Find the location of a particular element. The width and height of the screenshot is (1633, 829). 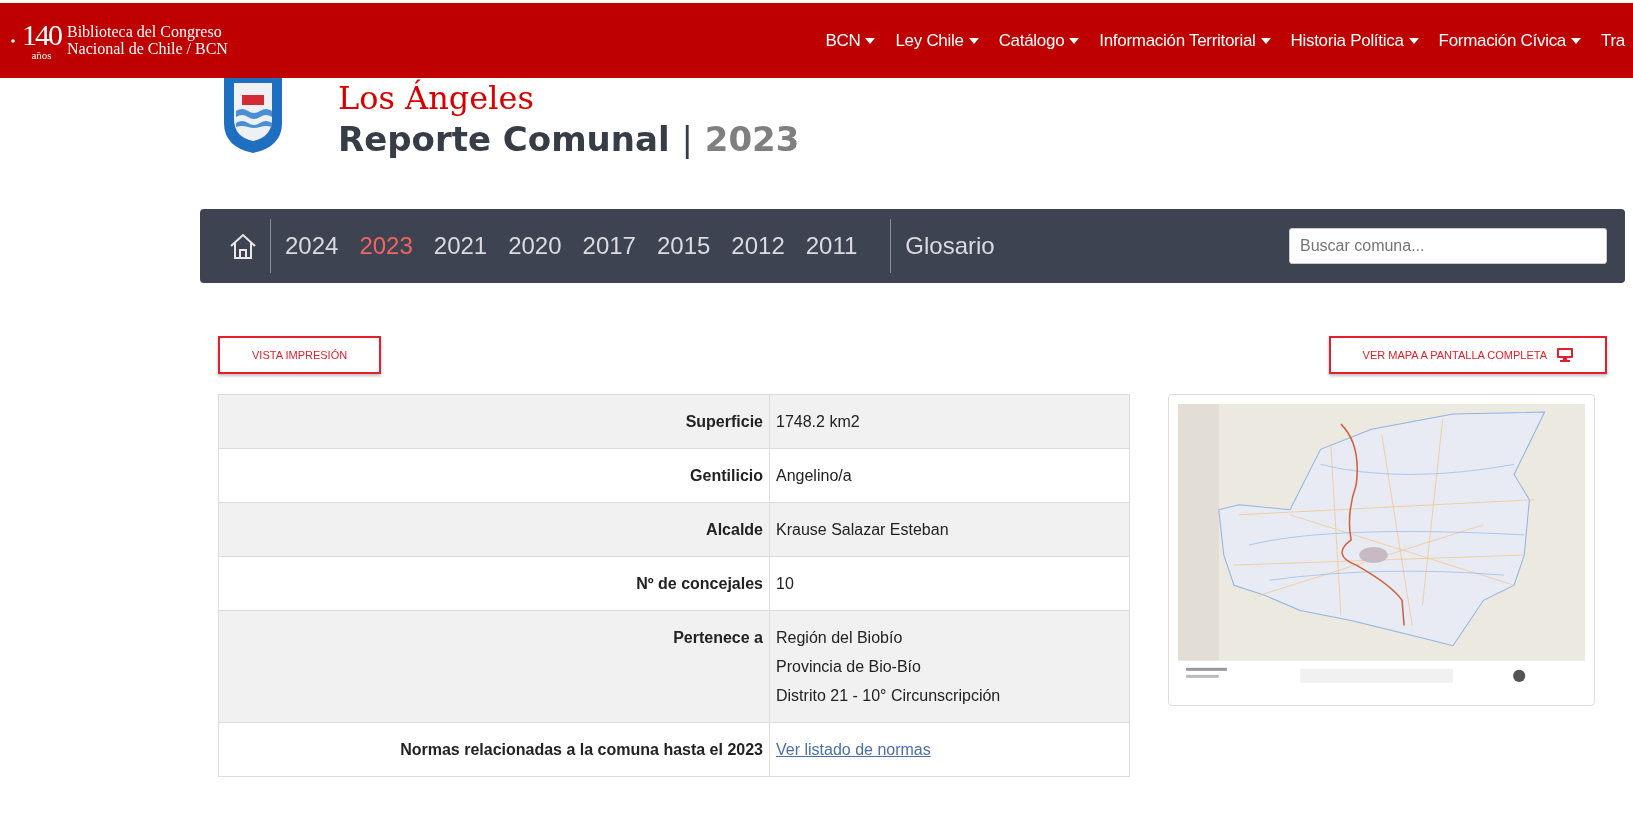

menu-item: Formación Cívica is located at coordinates (1509, 40).